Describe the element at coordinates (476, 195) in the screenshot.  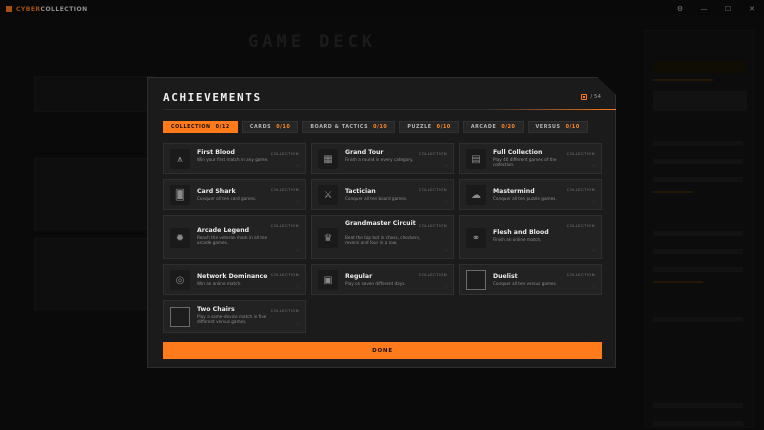
I see `brain-icon: ☁` at that location.